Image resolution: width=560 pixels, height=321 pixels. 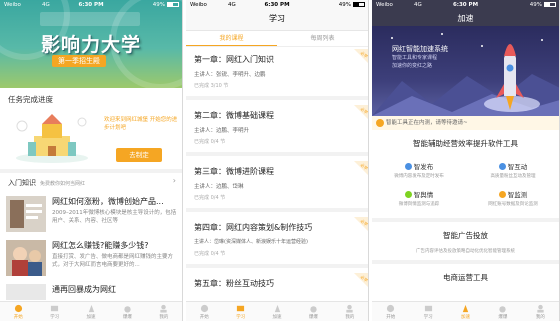 What do you see at coordinates (380, 123) in the screenshot?
I see `info-icon` at bounding box center [380, 123].